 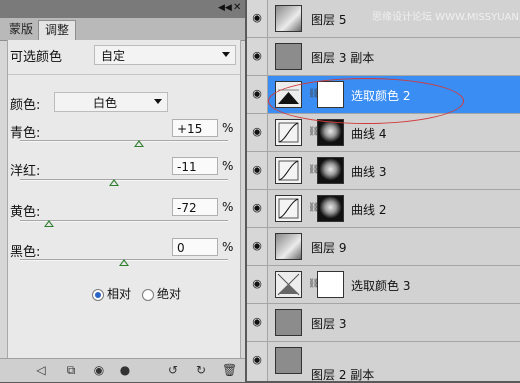 What do you see at coordinates (124, 141) in the screenshot?
I see `cyan-slider-track` at bounding box center [124, 141].